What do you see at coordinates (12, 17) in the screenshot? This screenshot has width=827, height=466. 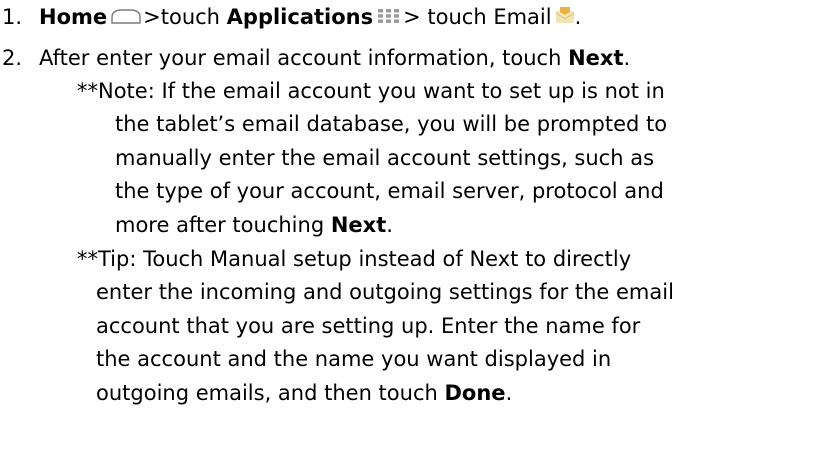 I see `step-number: 1.` at bounding box center [12, 17].